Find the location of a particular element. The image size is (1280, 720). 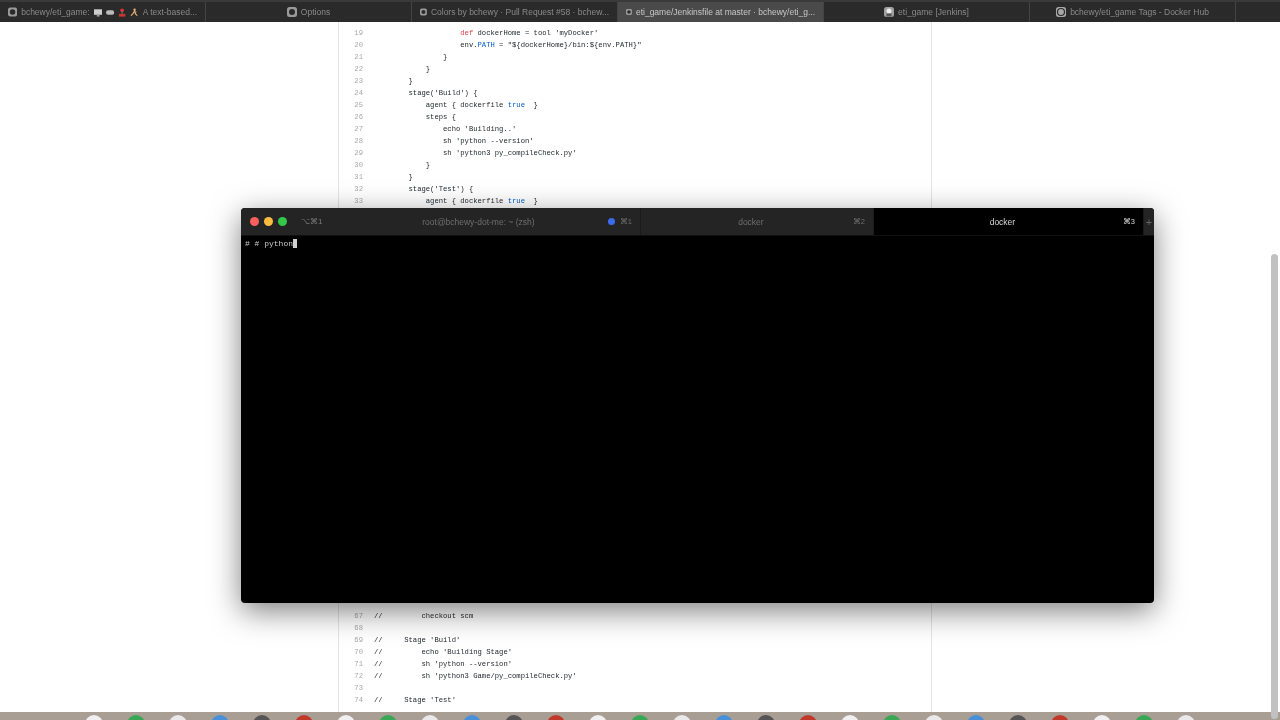

joystick-icon is located at coordinates (122, 12).